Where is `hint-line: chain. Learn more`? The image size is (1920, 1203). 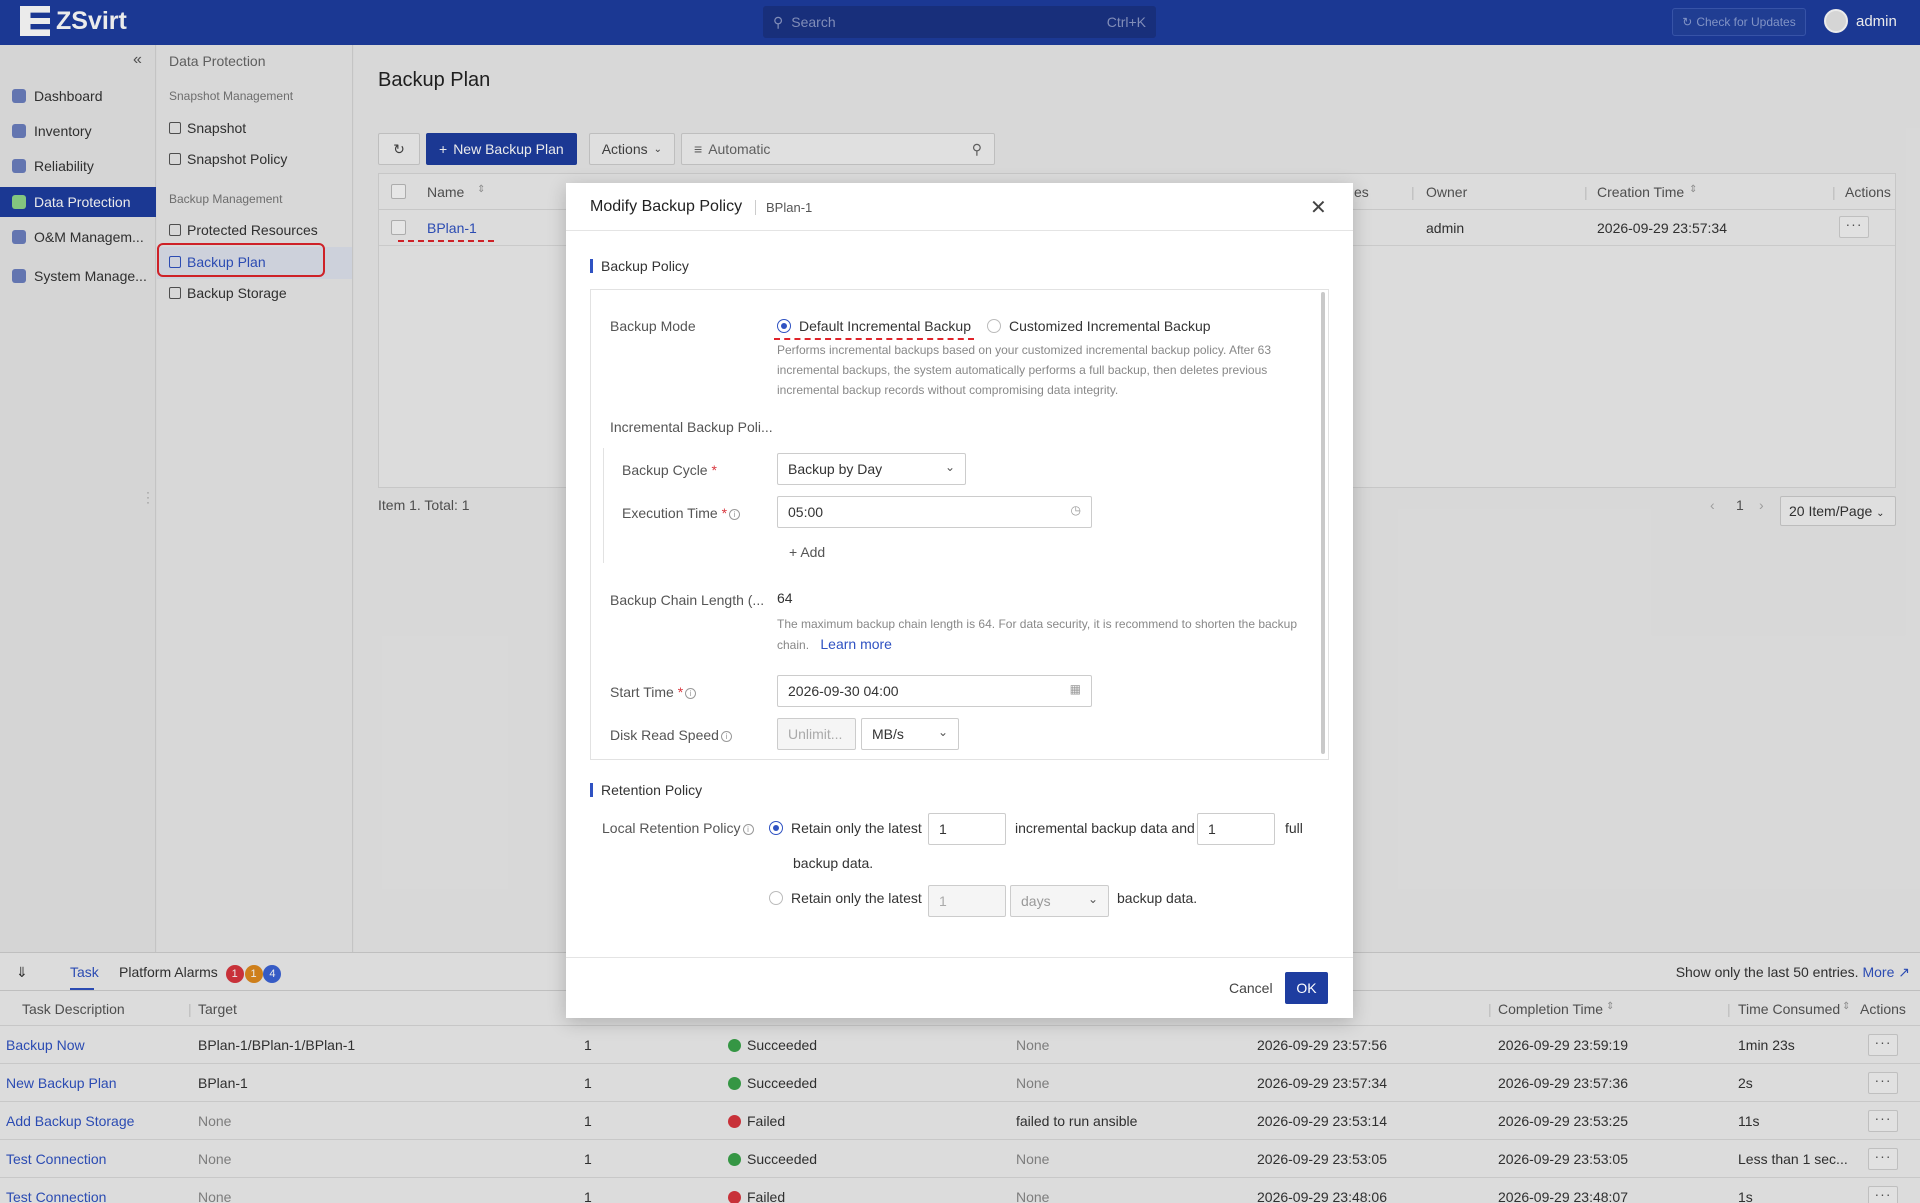
hint-line: chain. Learn more is located at coordinates (1037, 644).